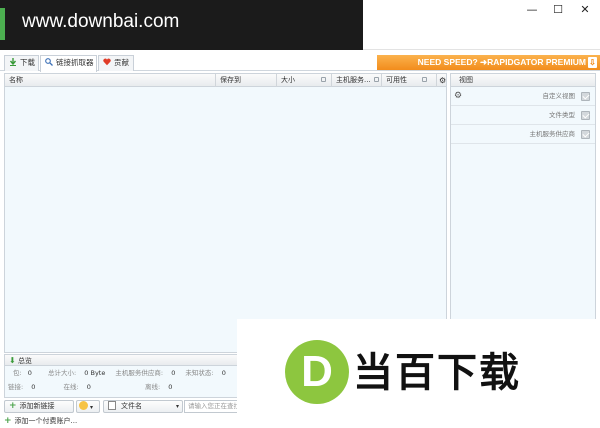 The image size is (600, 428). I want to click on download-arrow-icon, so click(13, 61).